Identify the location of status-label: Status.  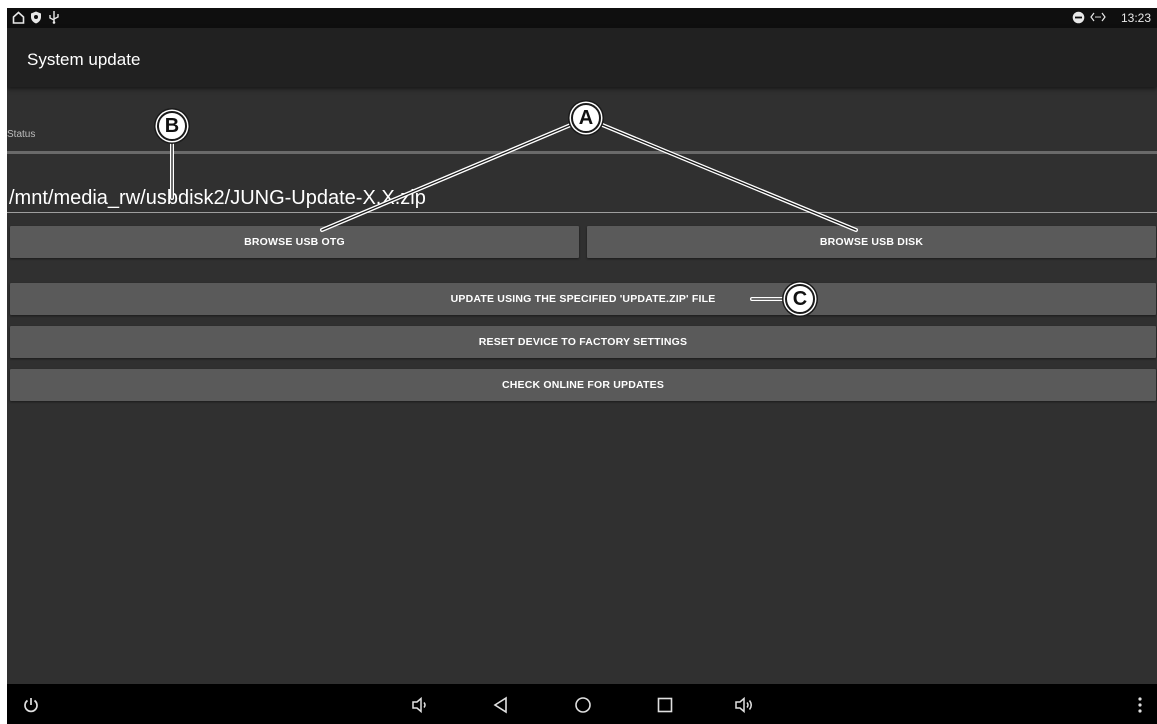
(21, 134).